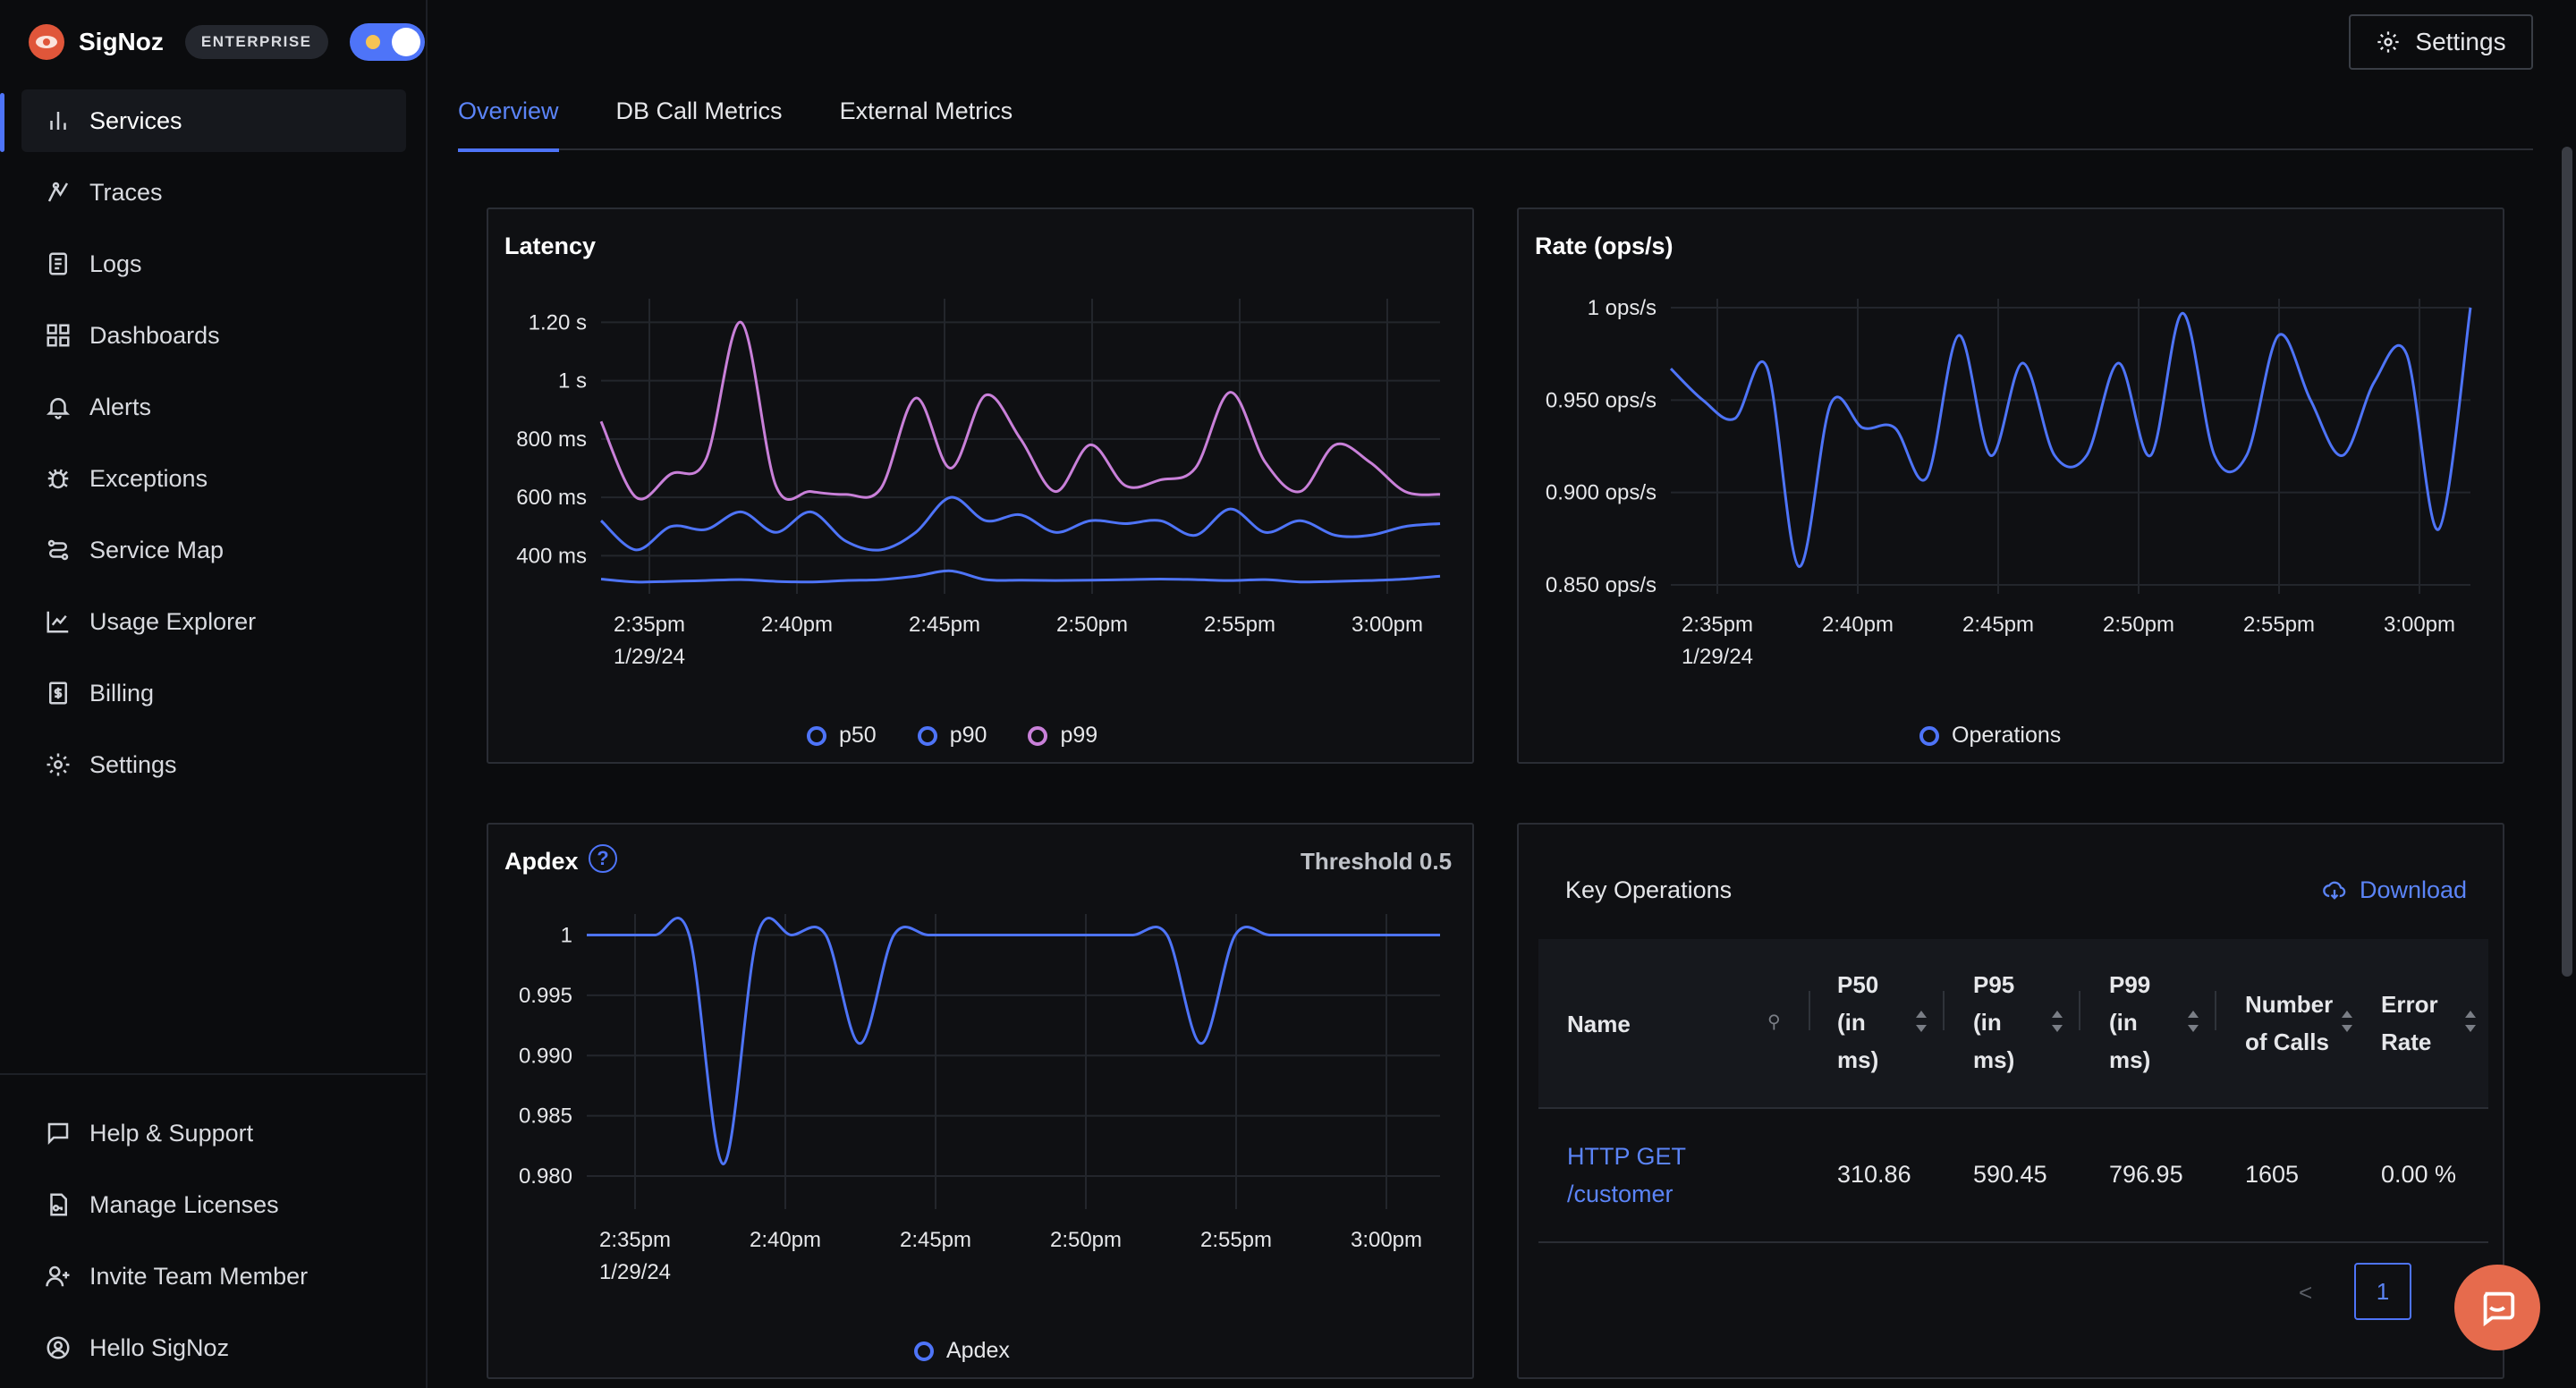 The width and height of the screenshot is (2576, 1388). What do you see at coordinates (2460, 41) in the screenshot?
I see `settings-button-label: Settings` at bounding box center [2460, 41].